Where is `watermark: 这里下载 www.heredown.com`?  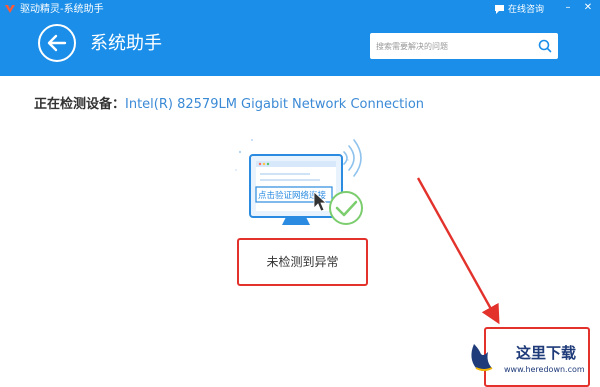
watermark: 这里下载 www.heredown.com is located at coordinates (528, 359).